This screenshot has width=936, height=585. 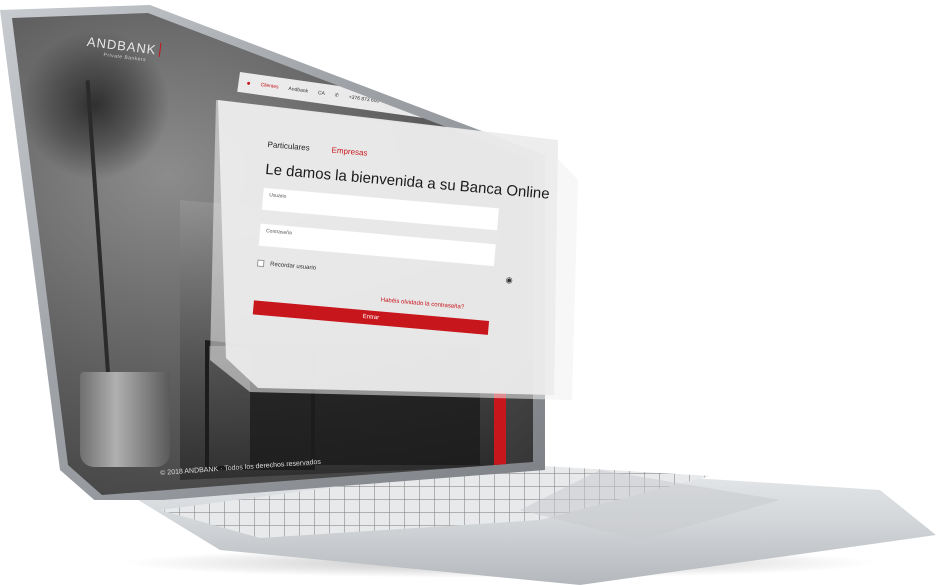 What do you see at coordinates (260, 263) in the screenshot?
I see `remember-checkbox` at bounding box center [260, 263].